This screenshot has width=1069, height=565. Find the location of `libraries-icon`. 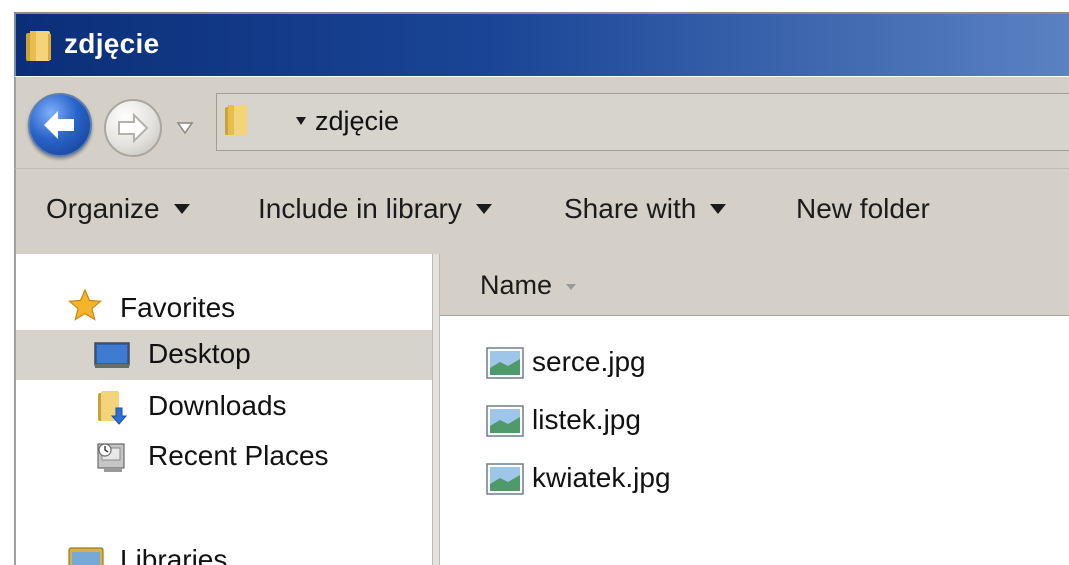

libraries-icon is located at coordinates (86, 553).